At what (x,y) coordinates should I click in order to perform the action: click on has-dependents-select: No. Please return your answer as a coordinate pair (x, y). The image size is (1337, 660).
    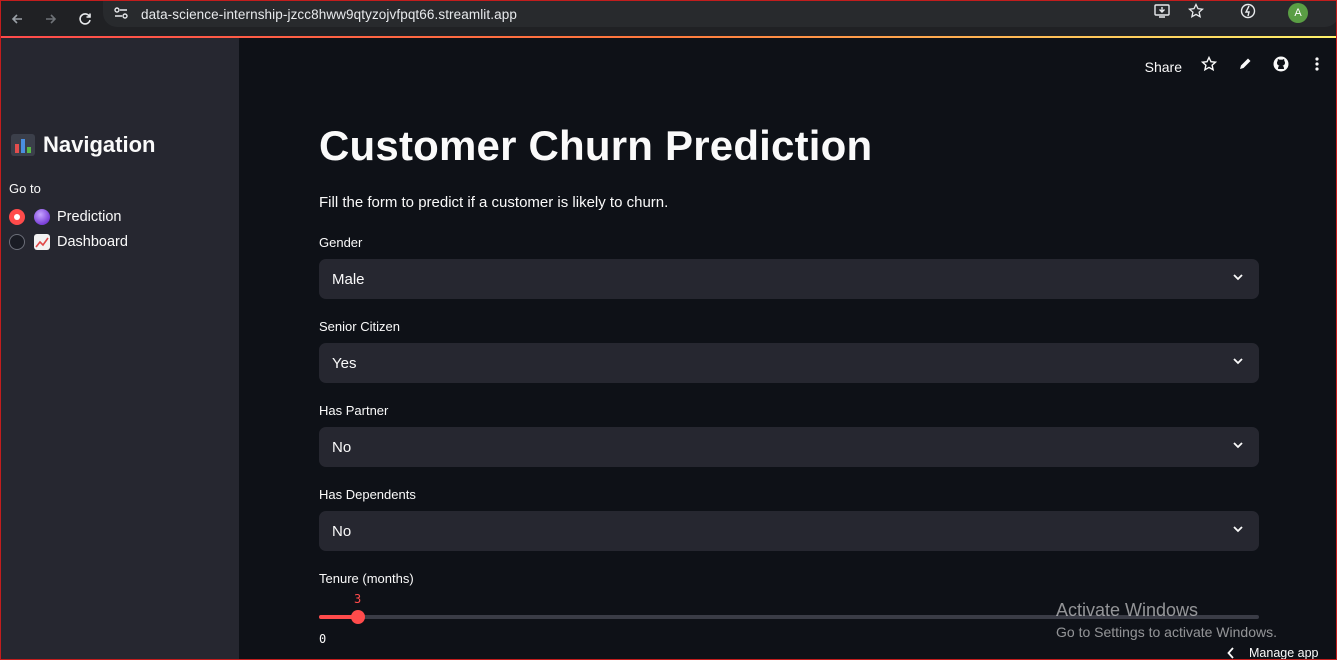
    Looking at the image, I should click on (789, 531).